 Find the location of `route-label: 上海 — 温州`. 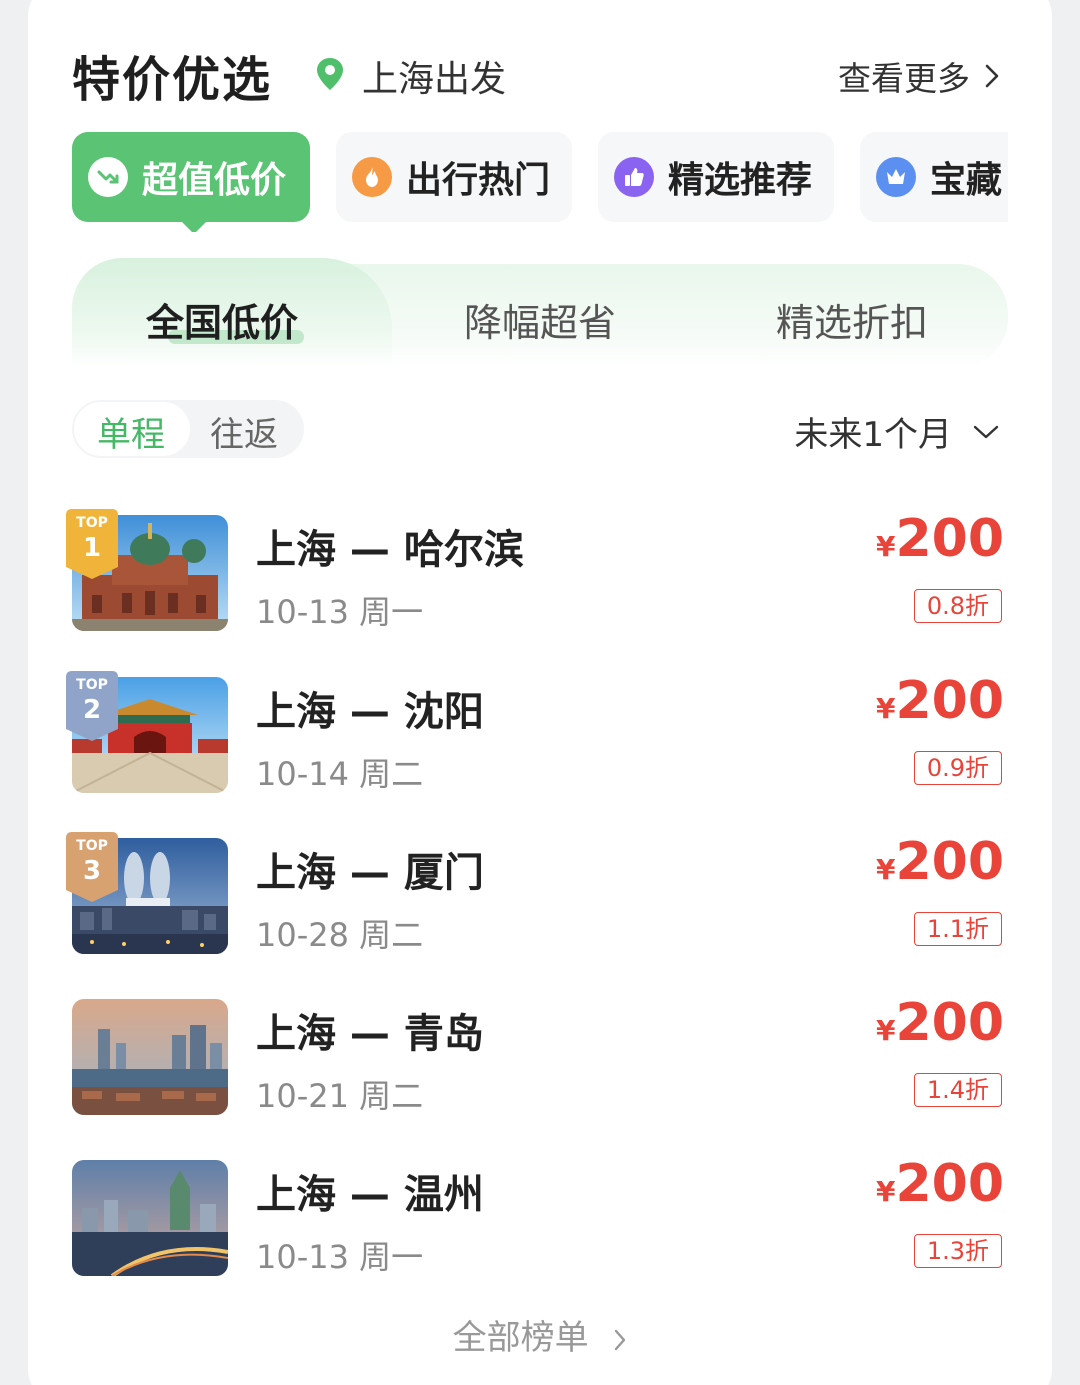

route-label: 上海 — 温州 is located at coordinates (370, 1195).